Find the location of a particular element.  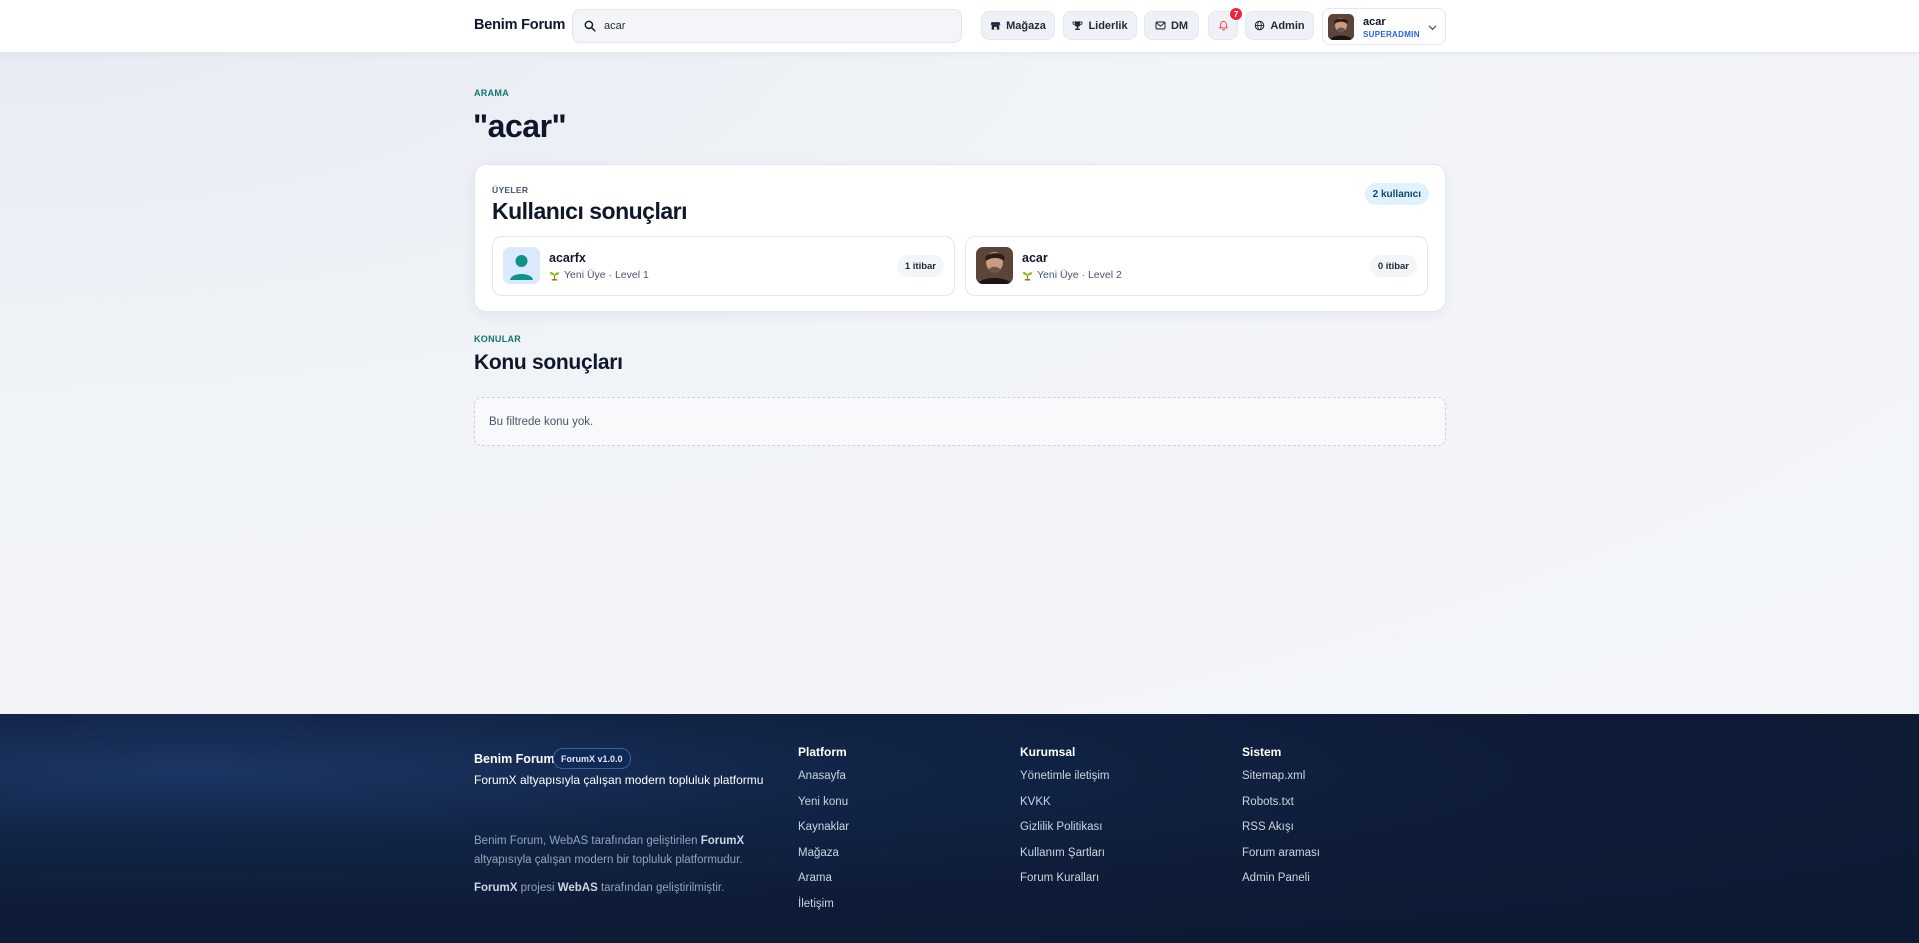

user-result-level: Yeni Üye · Level 2 is located at coordinates (1072, 275).